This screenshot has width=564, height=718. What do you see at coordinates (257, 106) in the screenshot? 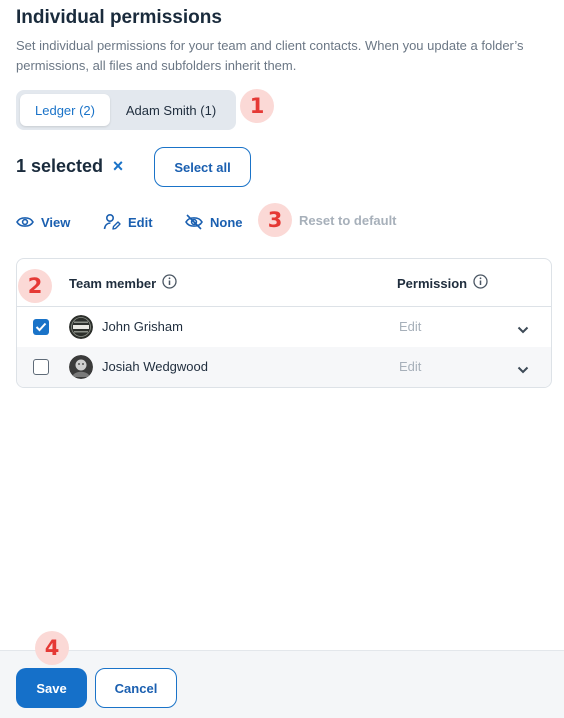
I see `annotation-marker-1: 1` at bounding box center [257, 106].